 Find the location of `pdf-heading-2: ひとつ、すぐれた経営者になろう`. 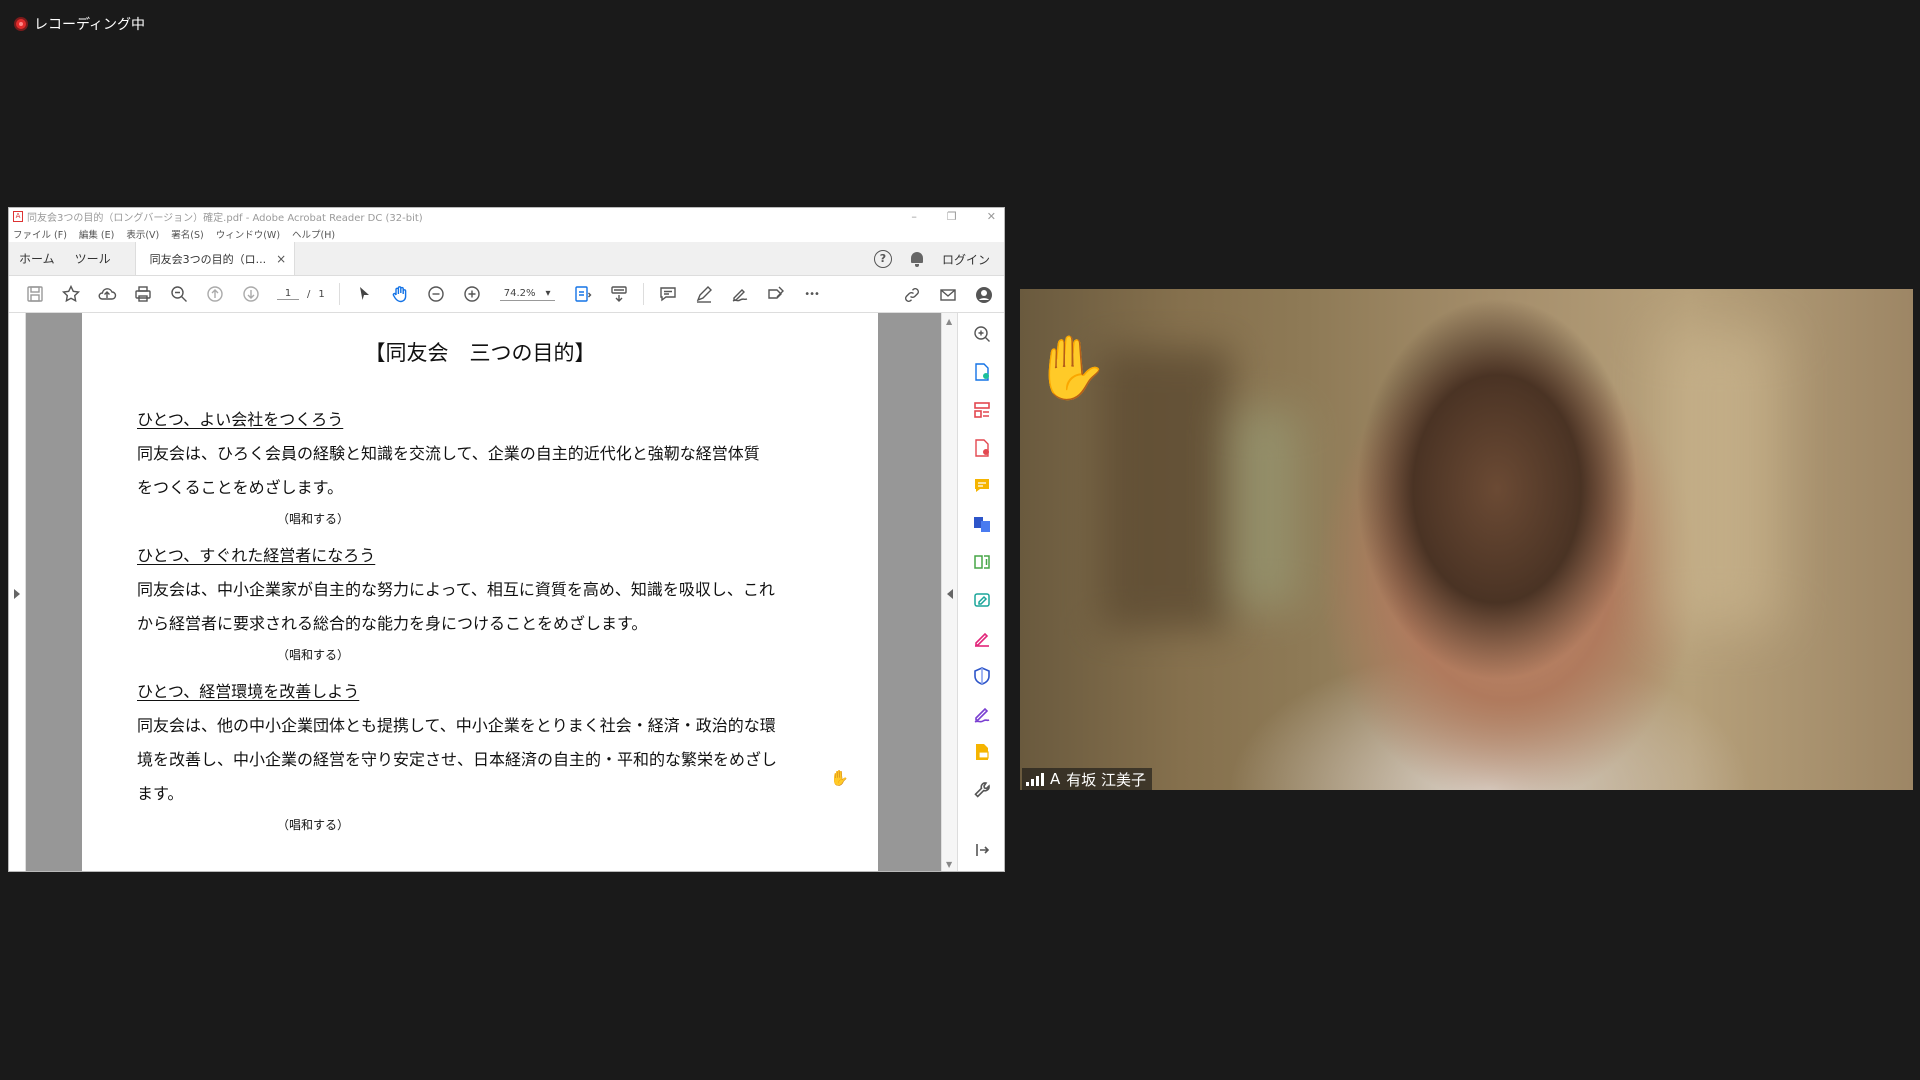

pdf-heading-2: ひとつ、すぐれた経営者になろう is located at coordinates (256, 555).